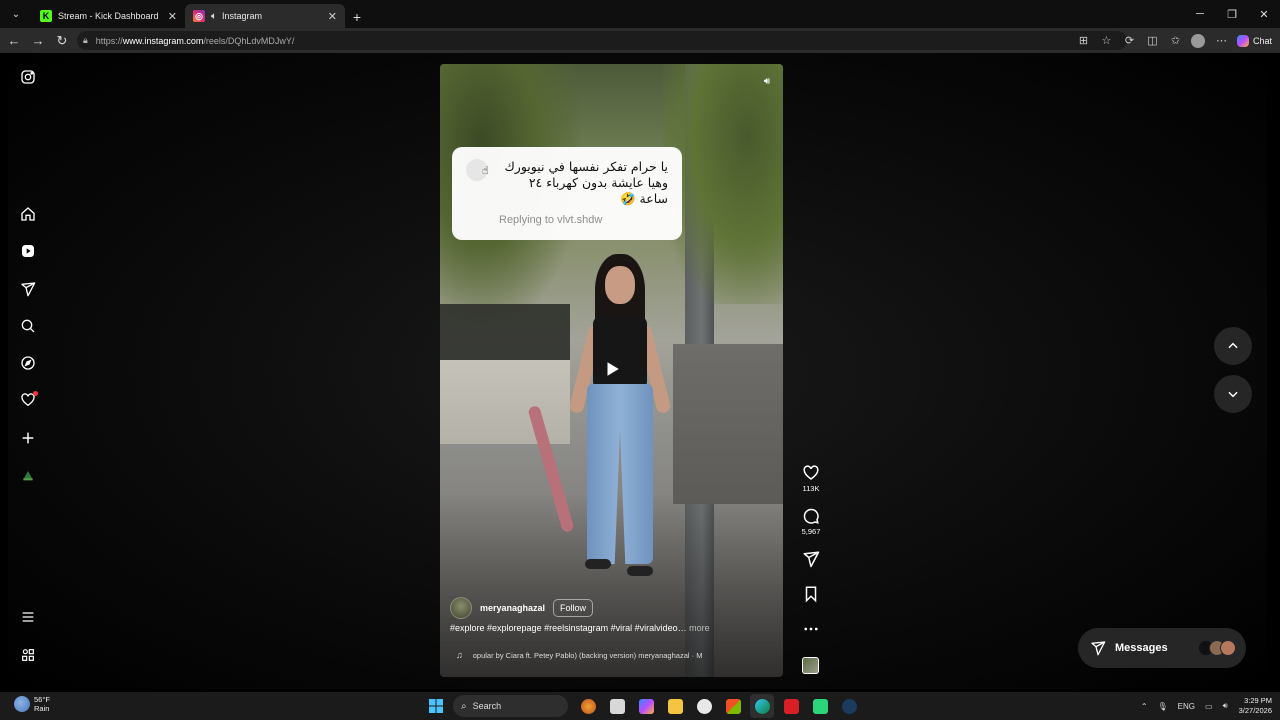  What do you see at coordinates (38, 41) in the screenshot?
I see `forward-icon: →` at bounding box center [38, 41].